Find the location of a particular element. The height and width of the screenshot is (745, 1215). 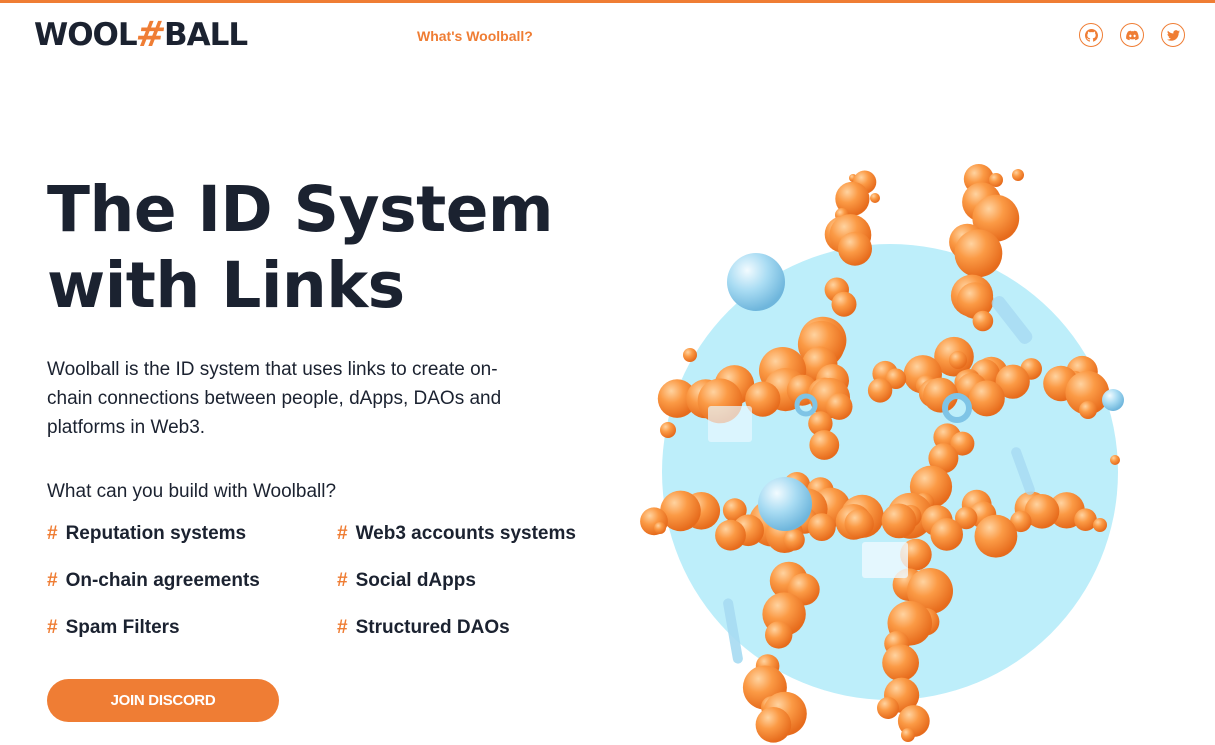

discord-icon is located at coordinates (1132, 35).